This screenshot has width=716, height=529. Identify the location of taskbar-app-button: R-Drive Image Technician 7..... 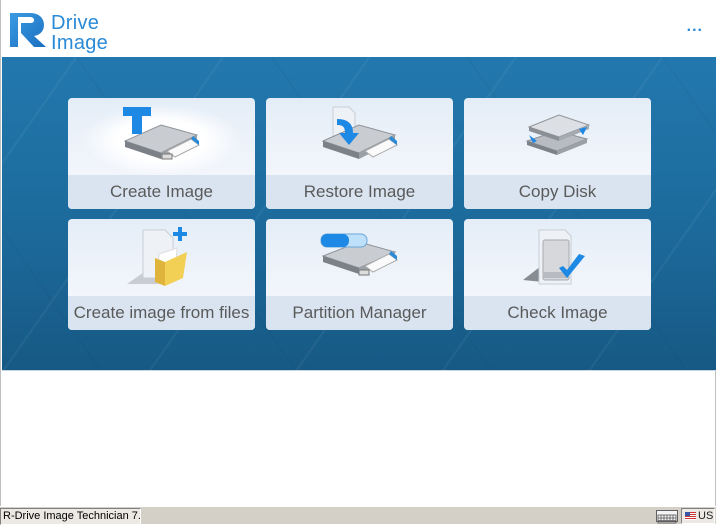
(70, 516).